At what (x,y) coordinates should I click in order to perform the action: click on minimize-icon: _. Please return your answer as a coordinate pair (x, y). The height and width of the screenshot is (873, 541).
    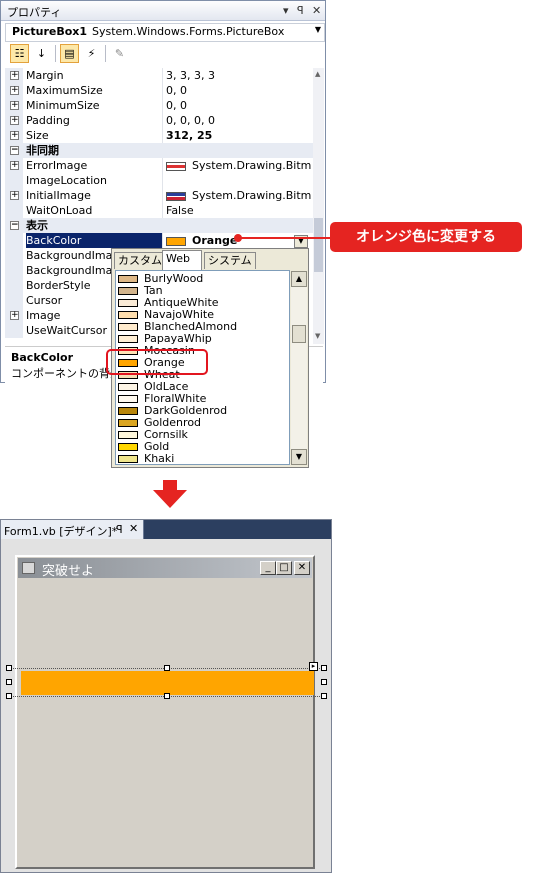
    Looking at the image, I should click on (268, 568).